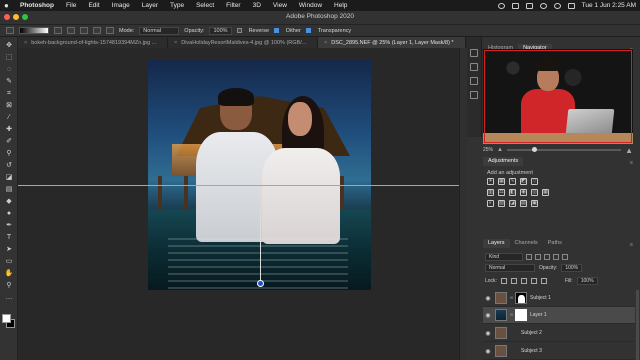  What do you see at coordinates (71, 5) in the screenshot?
I see `menu-file: File` at bounding box center [71, 5].